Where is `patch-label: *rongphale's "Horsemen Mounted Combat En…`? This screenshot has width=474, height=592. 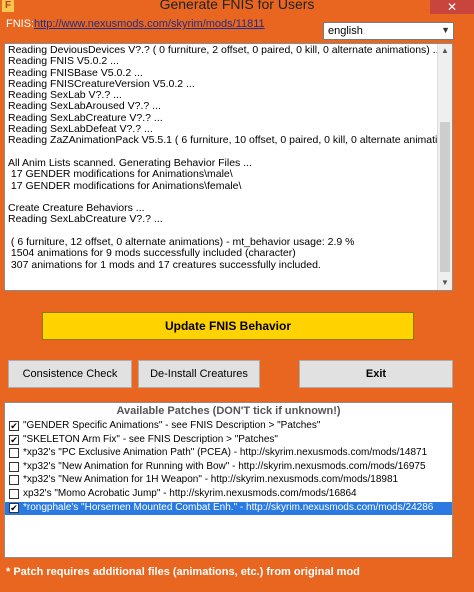
patch-label: *rongphale's "Horsemen Mounted Combat En… is located at coordinates (228, 507).